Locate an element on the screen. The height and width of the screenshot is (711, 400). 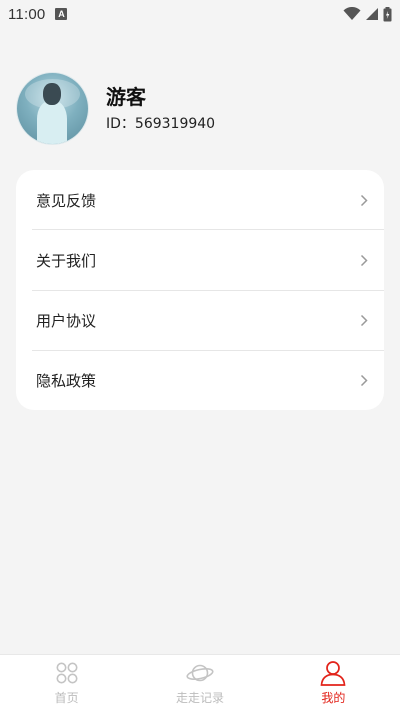
status-right is located at coordinates (367, 14).